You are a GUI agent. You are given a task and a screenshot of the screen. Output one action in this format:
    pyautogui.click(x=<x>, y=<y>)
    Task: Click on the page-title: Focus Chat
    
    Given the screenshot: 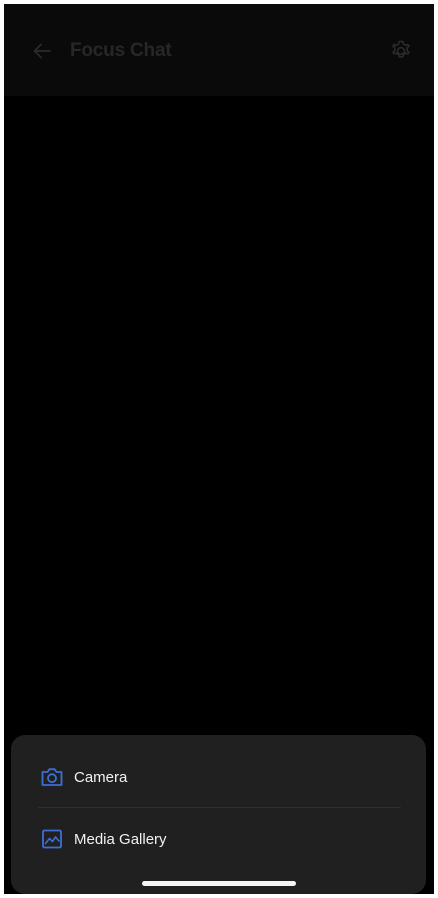 What is the action you would take?
    pyautogui.click(x=121, y=50)
    